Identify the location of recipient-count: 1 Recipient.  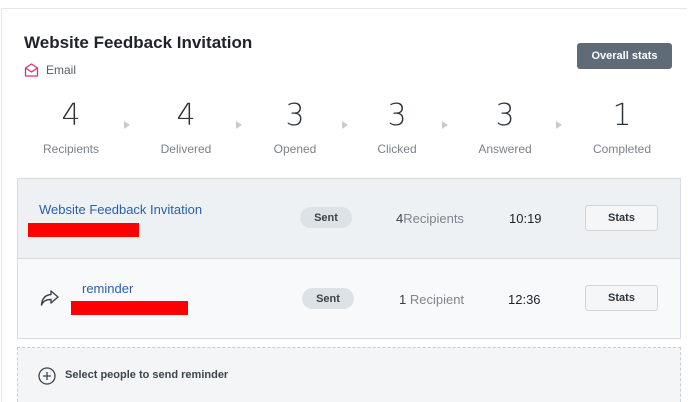
(431, 299).